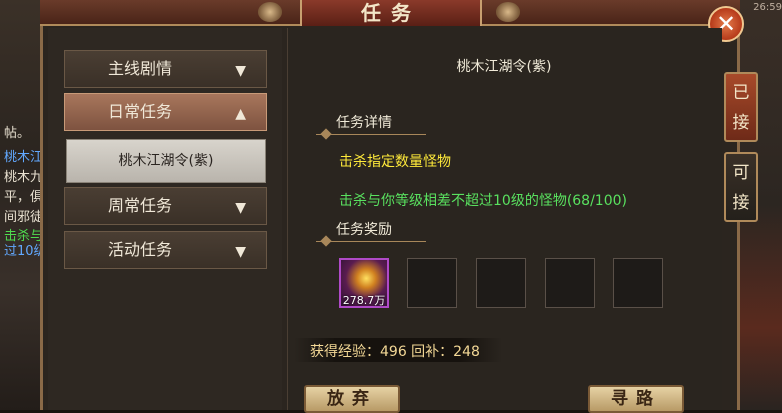 The image size is (782, 413). I want to click on category-weekly: 周常任务 ▼, so click(165, 206).